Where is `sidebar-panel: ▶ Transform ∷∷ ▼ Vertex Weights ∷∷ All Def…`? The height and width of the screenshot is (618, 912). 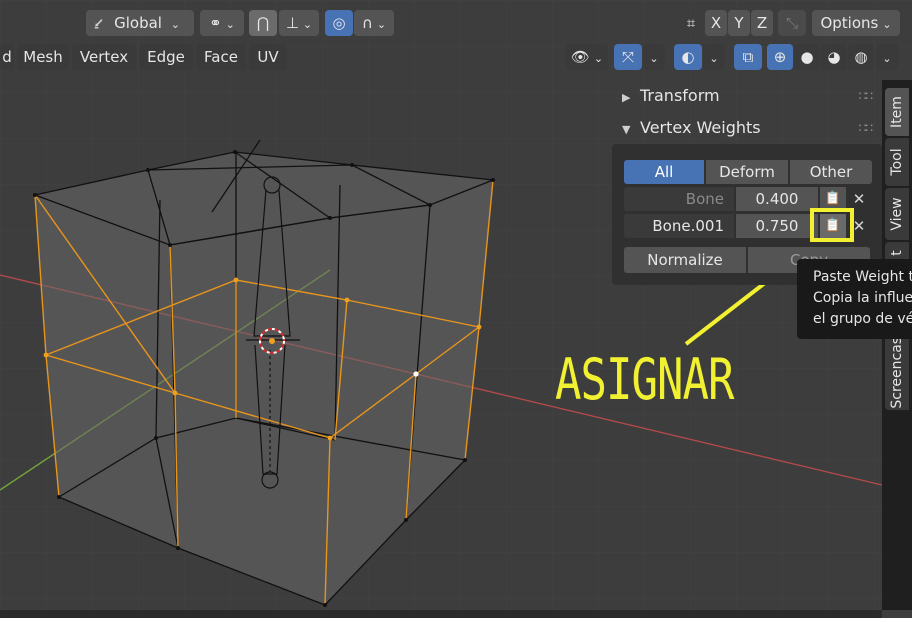 sidebar-panel: ▶ Transform ∷∷ ▼ Vertex Weights ∷∷ All Def… is located at coordinates (747, 182).